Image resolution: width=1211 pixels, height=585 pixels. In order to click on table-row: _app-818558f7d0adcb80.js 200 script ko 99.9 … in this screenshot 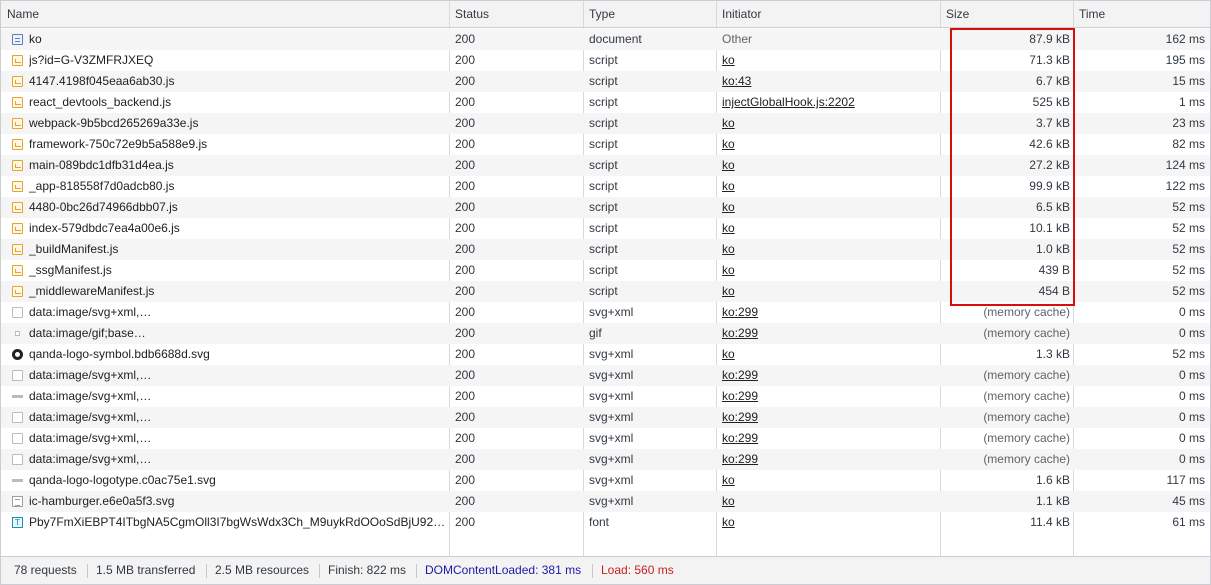, I will do `click(605, 186)`.